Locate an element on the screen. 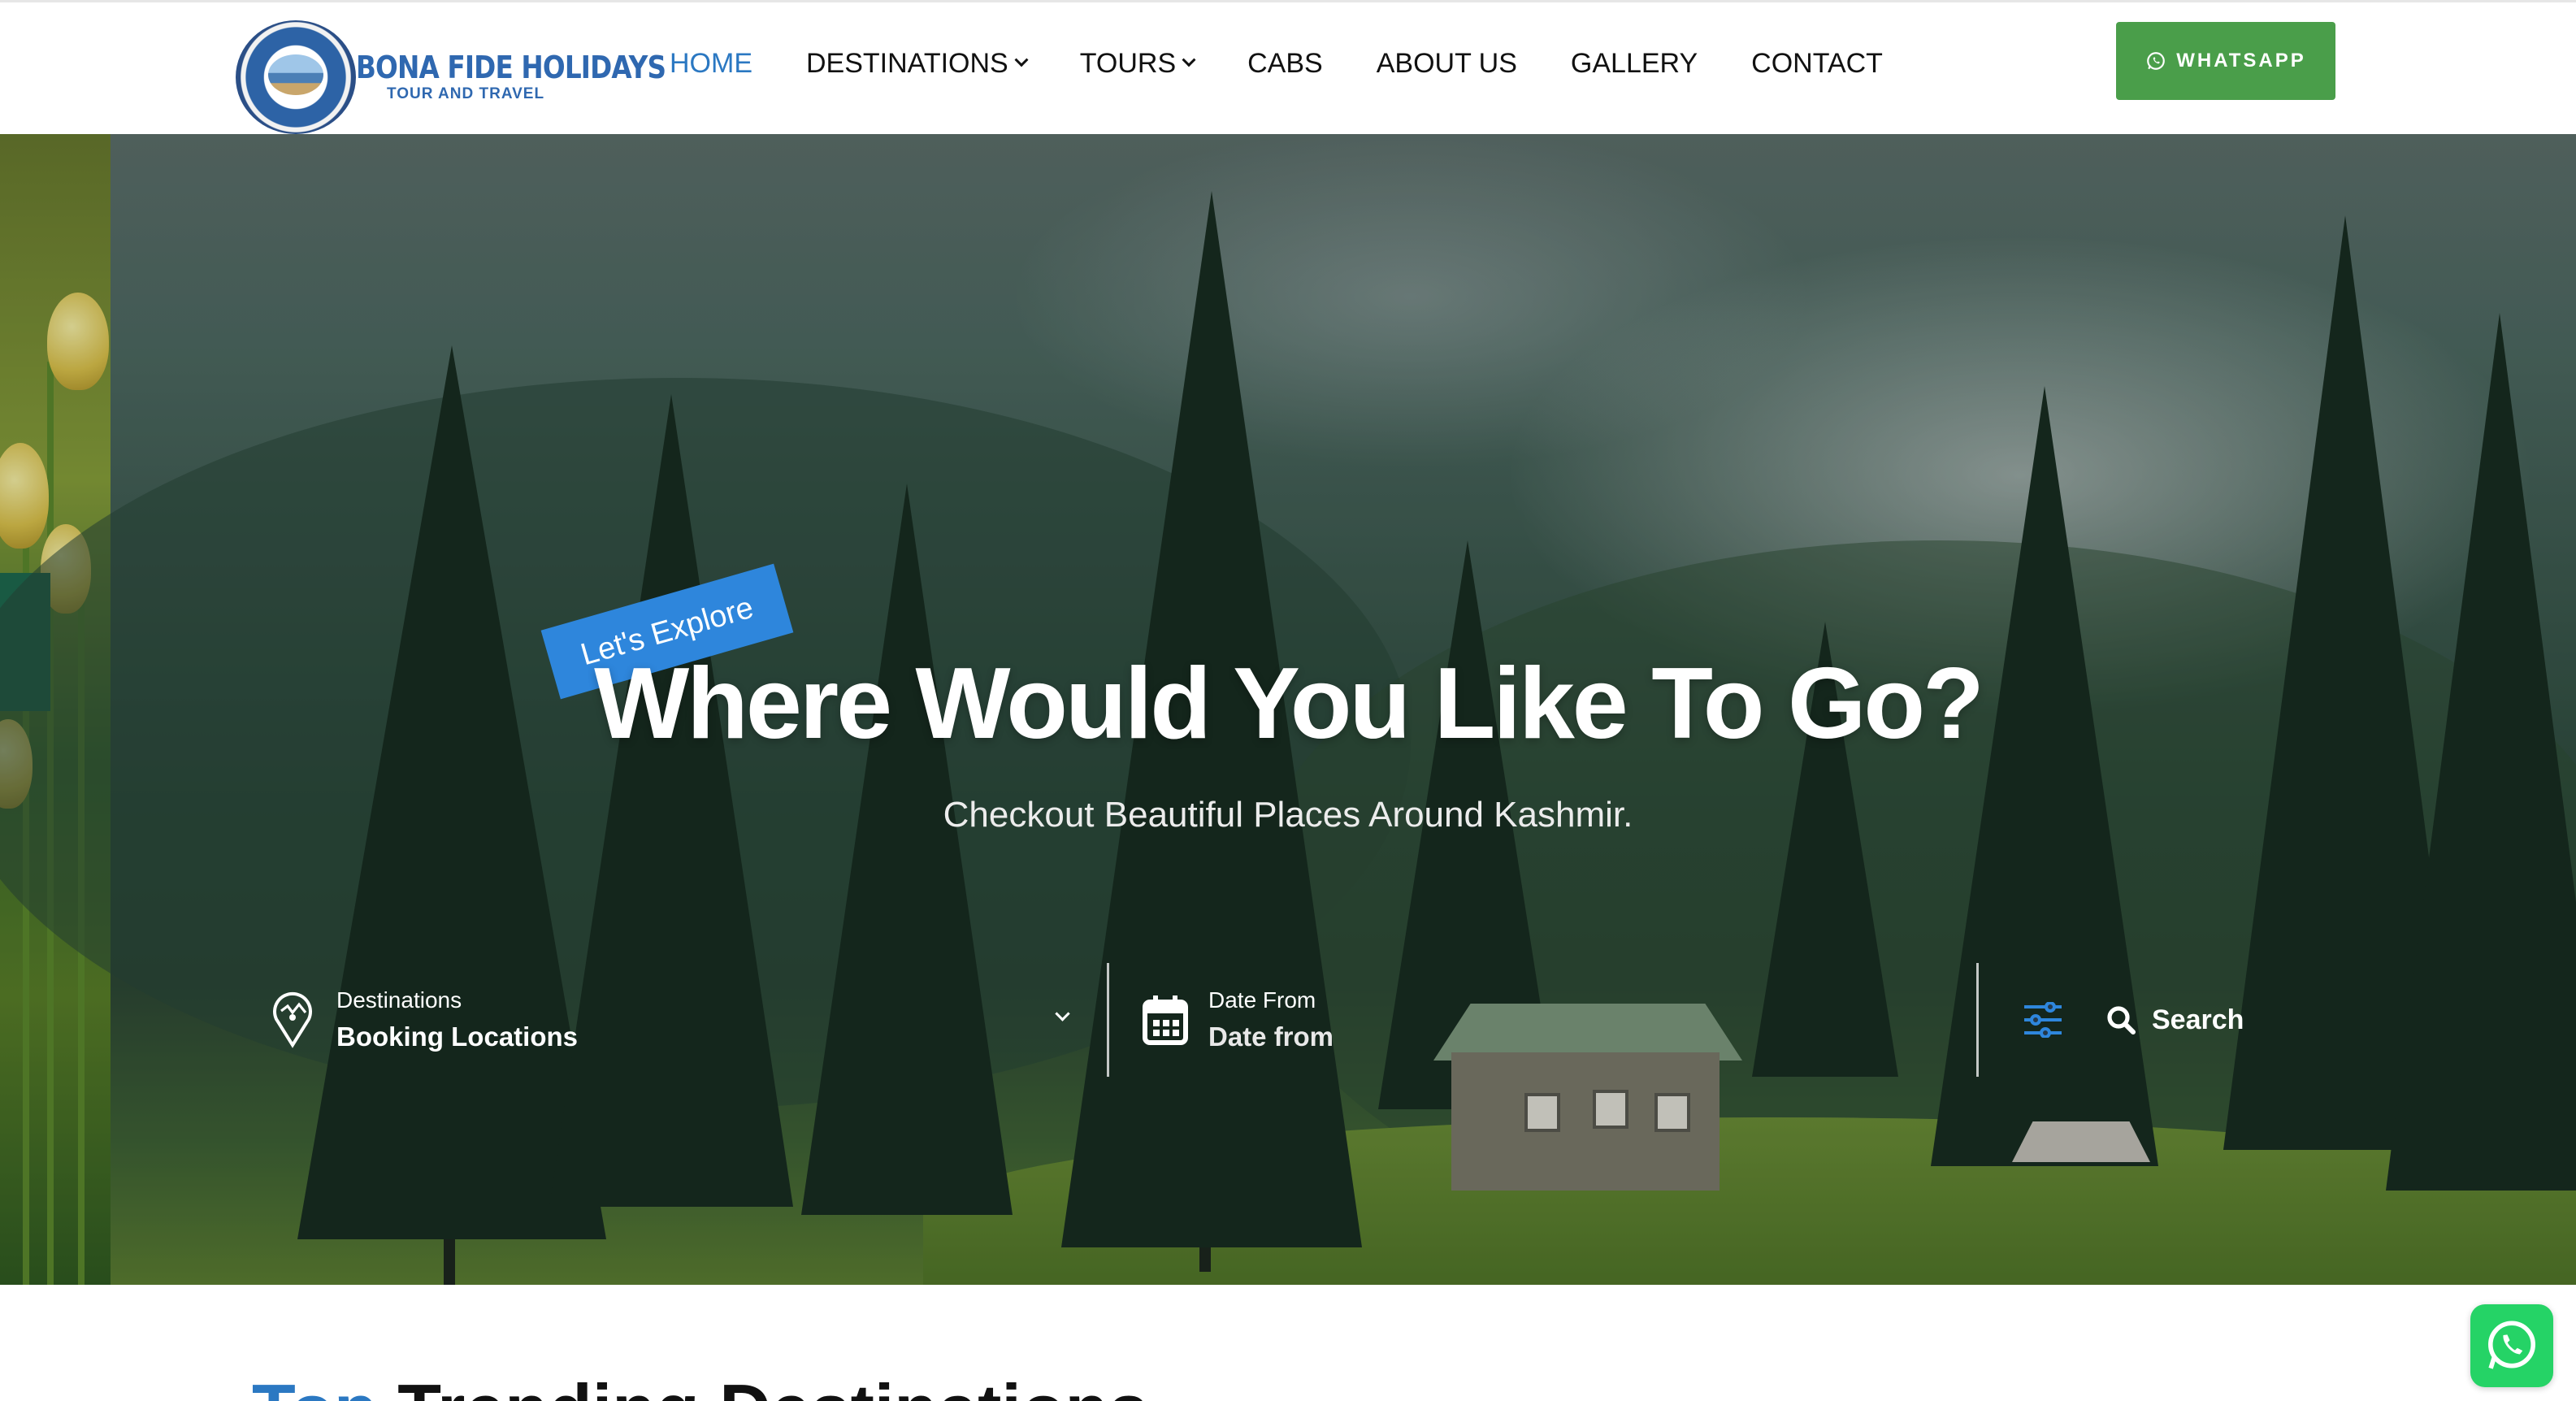  calendar-icon is located at coordinates (1165, 1020).